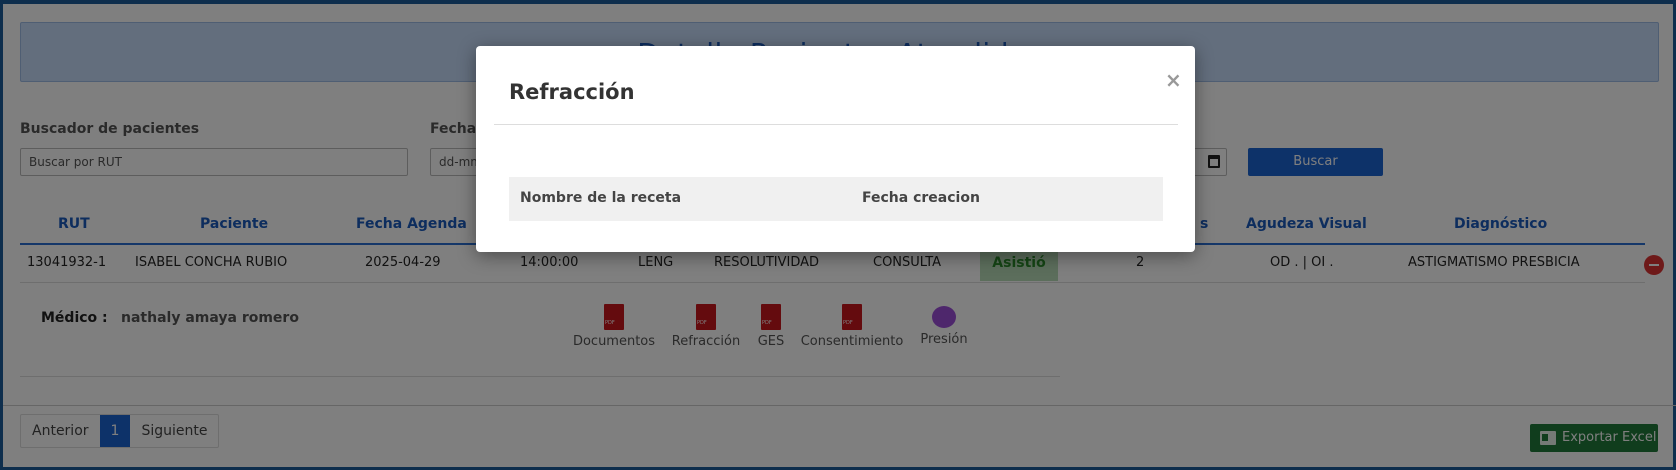  What do you see at coordinates (572, 92) in the screenshot?
I see `modal-title: Refracción` at bounding box center [572, 92].